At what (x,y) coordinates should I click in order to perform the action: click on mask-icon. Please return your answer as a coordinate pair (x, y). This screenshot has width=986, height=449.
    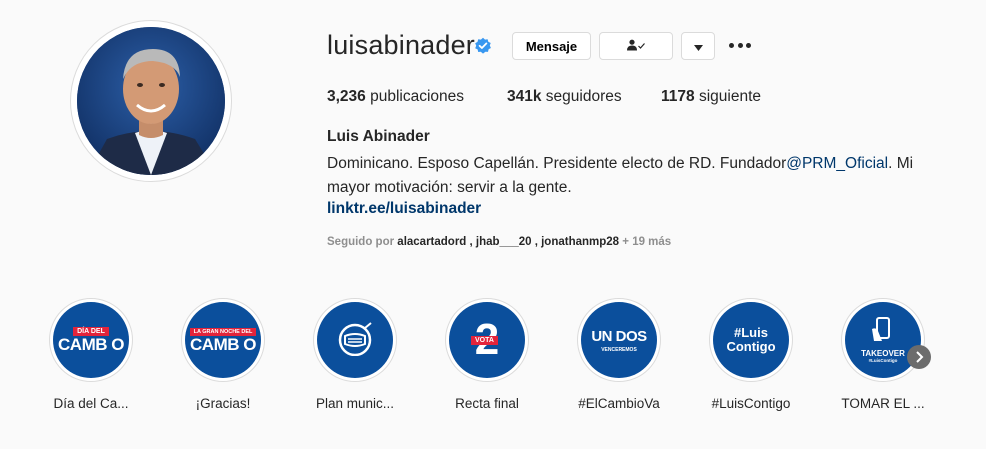
    Looking at the image, I should click on (355, 340).